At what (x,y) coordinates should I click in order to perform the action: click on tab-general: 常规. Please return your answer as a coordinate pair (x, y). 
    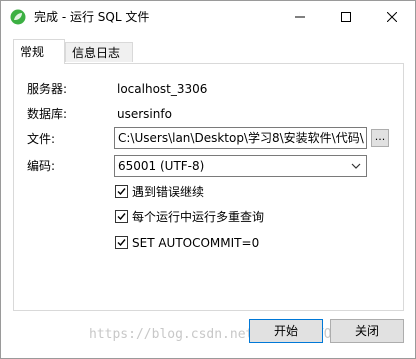
    Looking at the image, I should click on (39, 51).